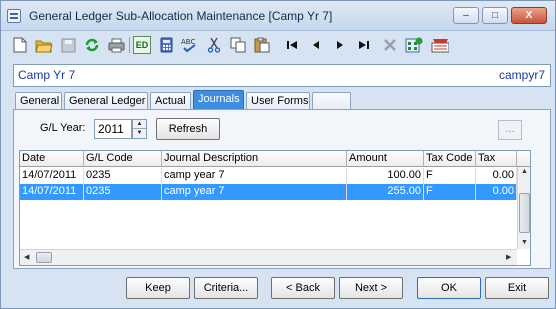  I want to click on spin-down-icon: ▼, so click(139, 133).